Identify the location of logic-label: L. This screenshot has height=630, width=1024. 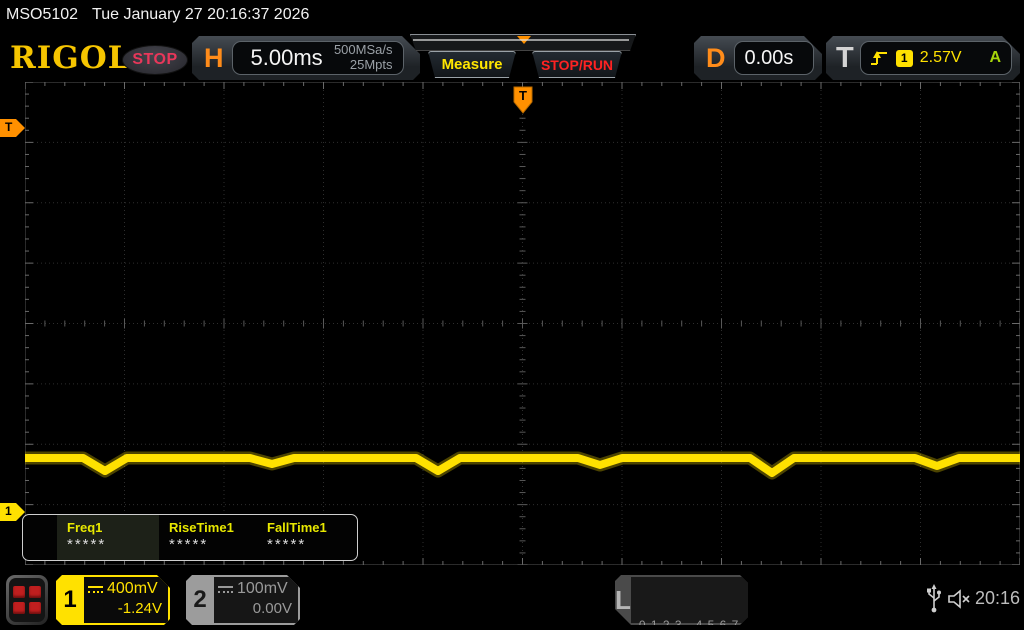
(623, 599).